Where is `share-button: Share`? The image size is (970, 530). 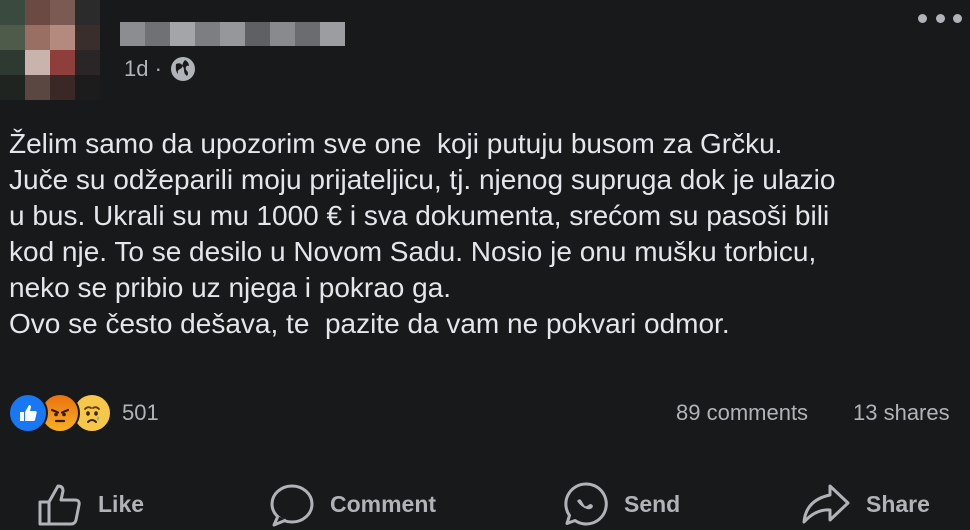 share-button: Share is located at coordinates (865, 504).